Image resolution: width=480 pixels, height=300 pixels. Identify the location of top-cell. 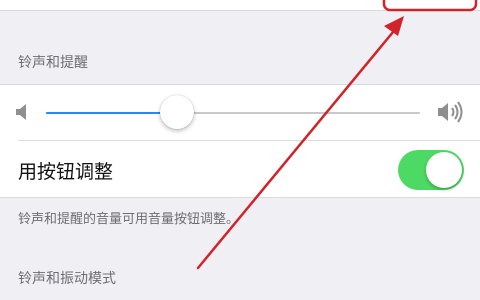
(240, 5).